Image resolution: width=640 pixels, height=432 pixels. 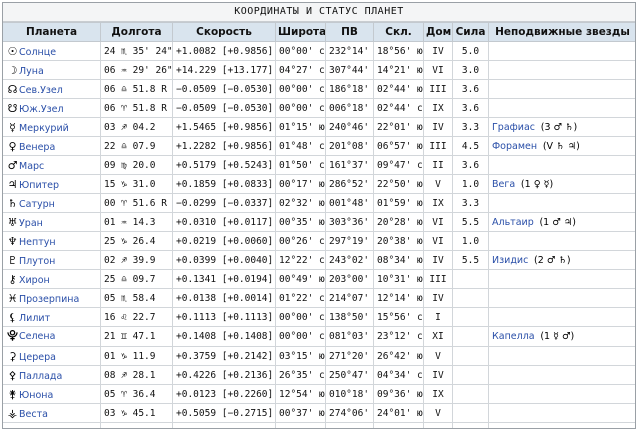 I want to click on ra-cell: 214°07', so click(x=349, y=298).